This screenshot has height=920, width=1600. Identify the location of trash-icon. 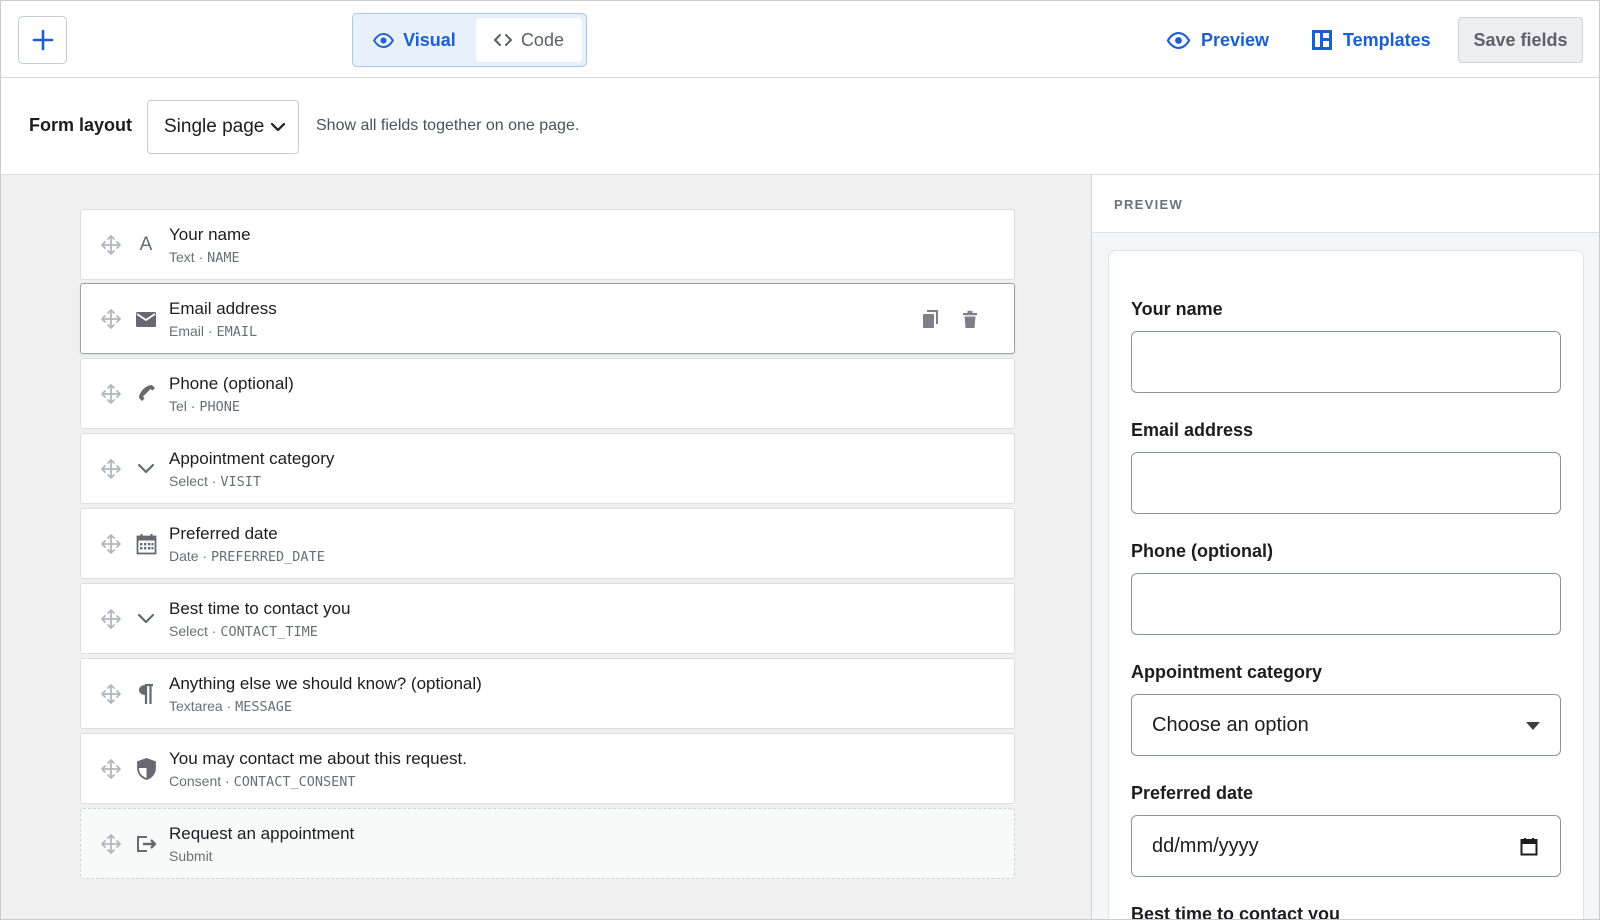
(970, 319).